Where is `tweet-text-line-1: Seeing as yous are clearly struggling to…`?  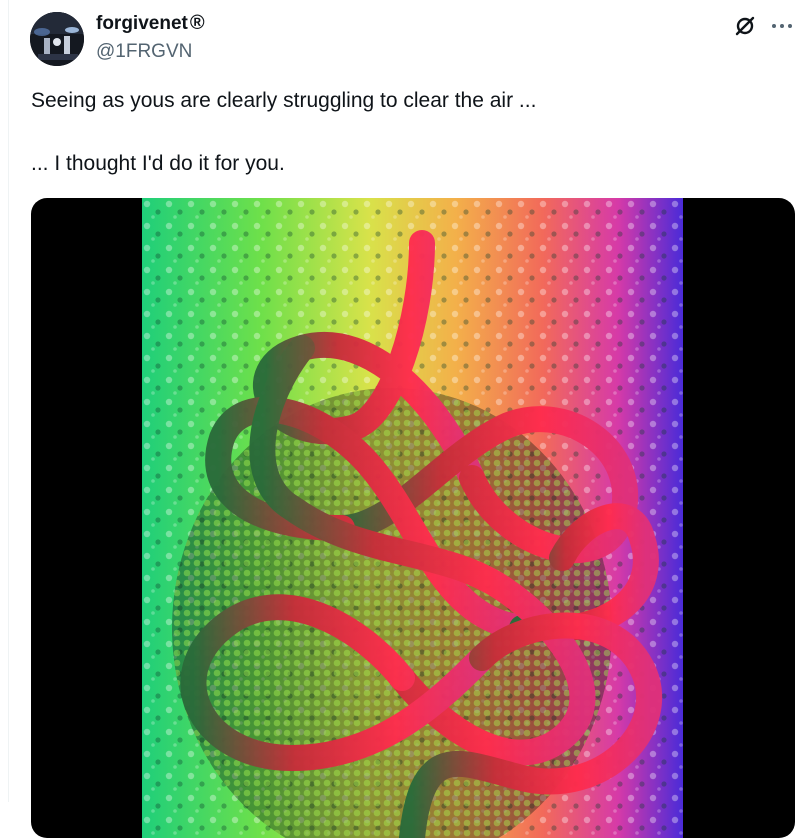 tweet-text-line-1: Seeing as yous are clearly struggling to… is located at coordinates (284, 100).